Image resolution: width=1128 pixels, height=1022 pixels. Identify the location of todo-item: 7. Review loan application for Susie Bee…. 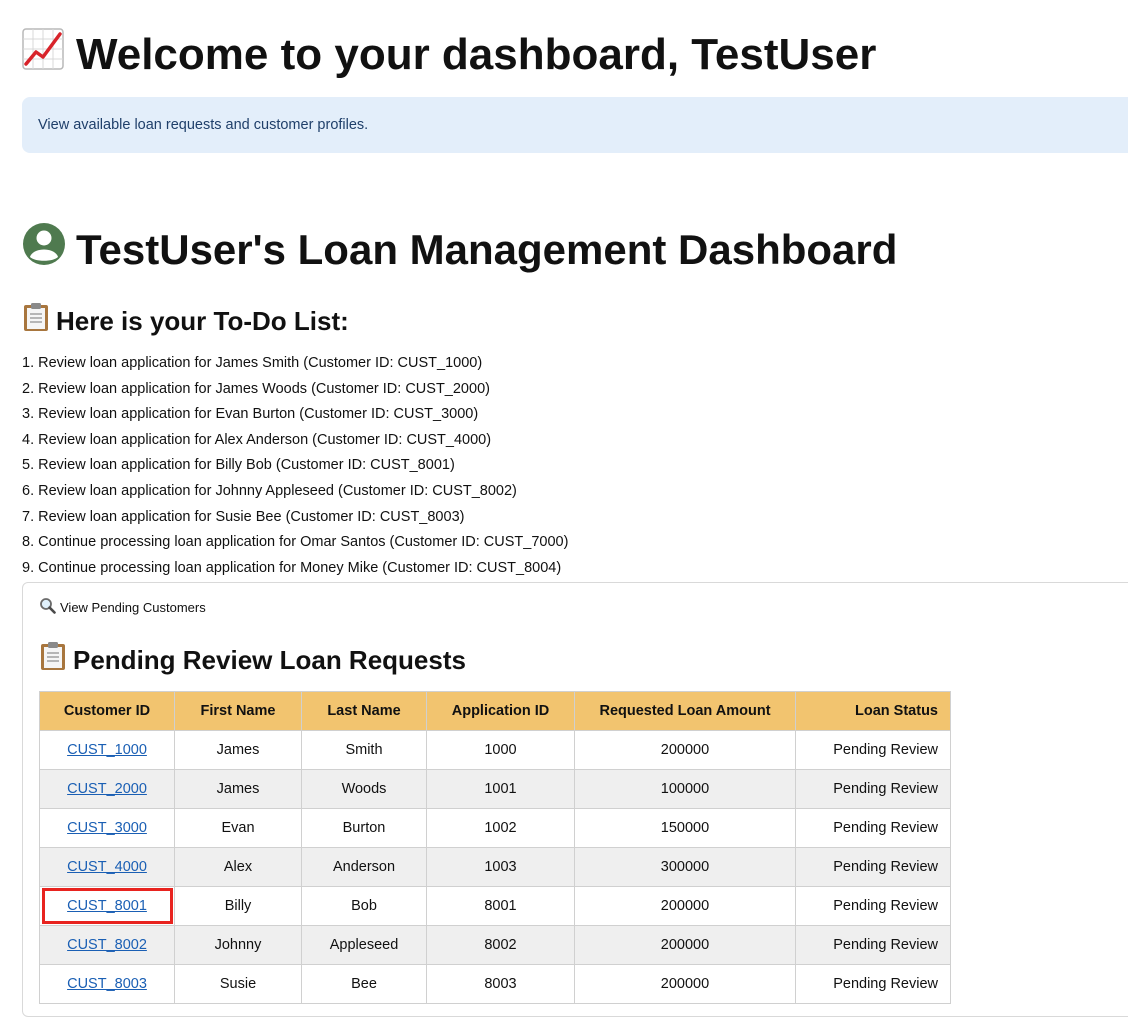
(243, 516).